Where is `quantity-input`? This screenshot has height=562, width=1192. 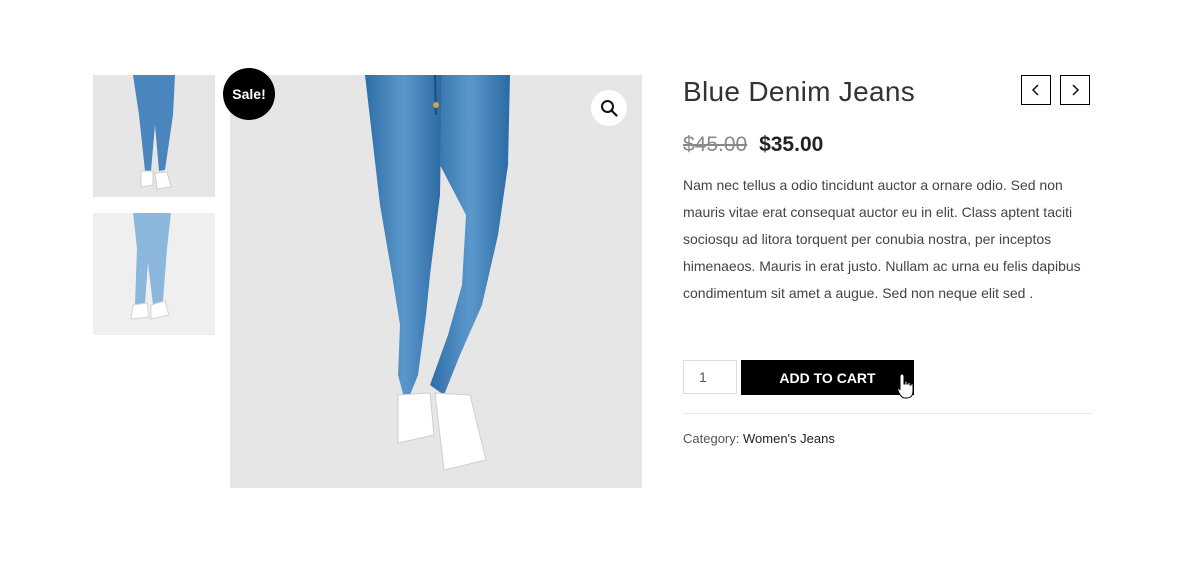 quantity-input is located at coordinates (710, 377).